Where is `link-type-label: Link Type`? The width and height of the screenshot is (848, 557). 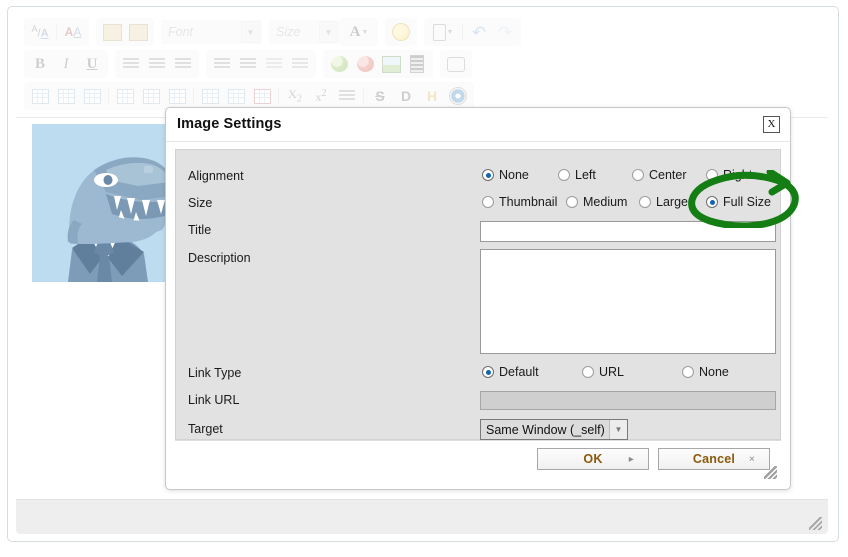 link-type-label: Link Type is located at coordinates (215, 373).